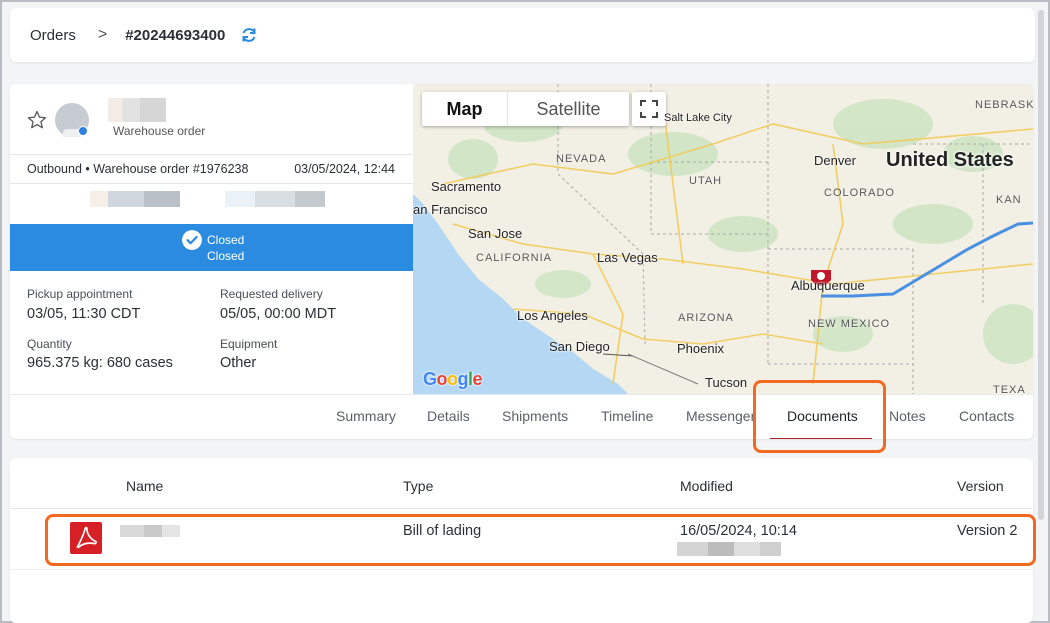  Describe the element at coordinates (581, 159) in the screenshot. I see `map-label-nevada: NEVADA` at that location.